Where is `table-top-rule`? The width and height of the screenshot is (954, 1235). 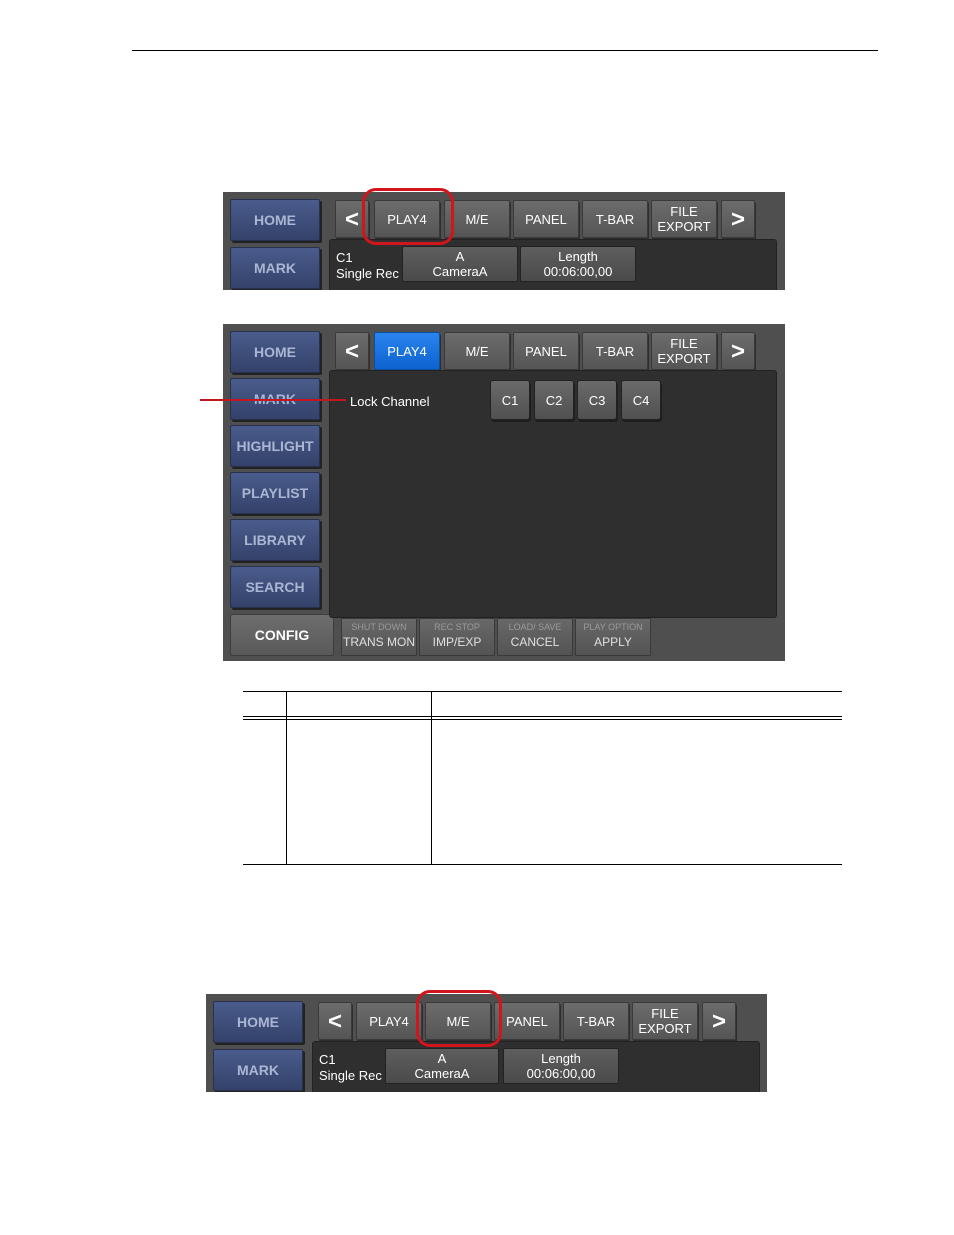 table-top-rule is located at coordinates (542, 691).